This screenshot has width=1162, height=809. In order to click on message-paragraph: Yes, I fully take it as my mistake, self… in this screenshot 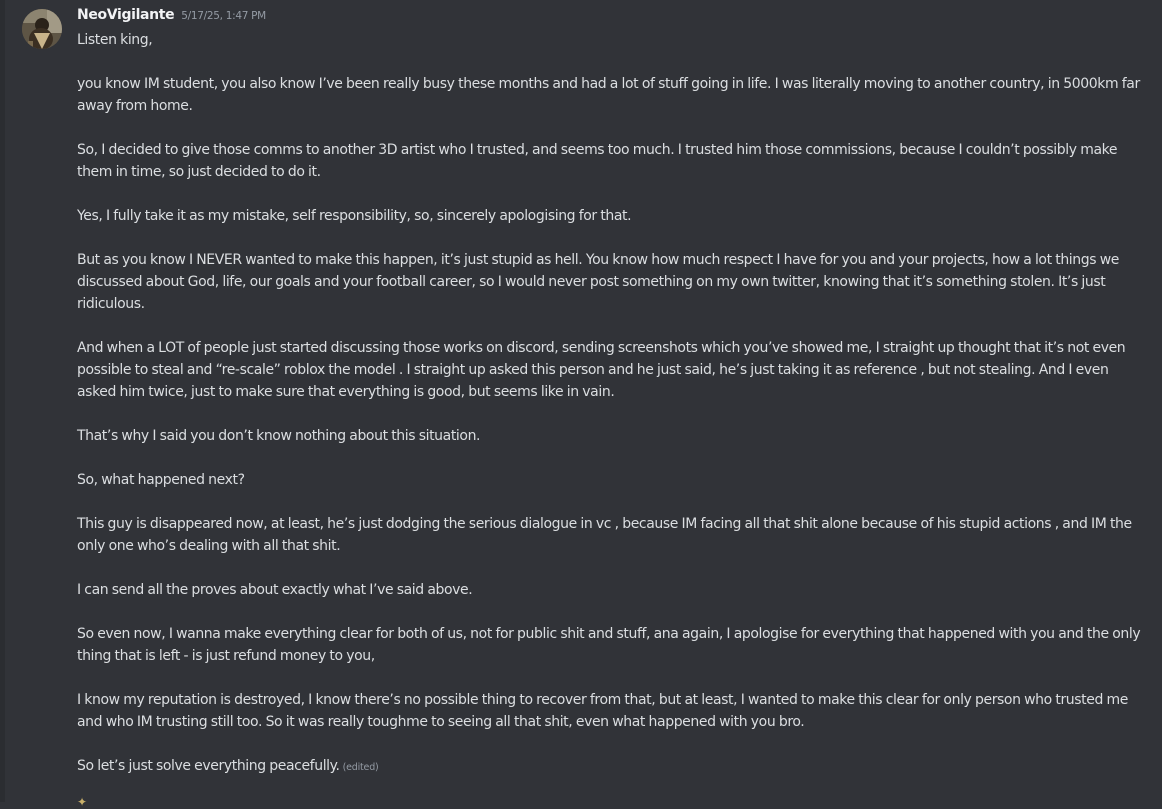, I will do `click(354, 216)`.